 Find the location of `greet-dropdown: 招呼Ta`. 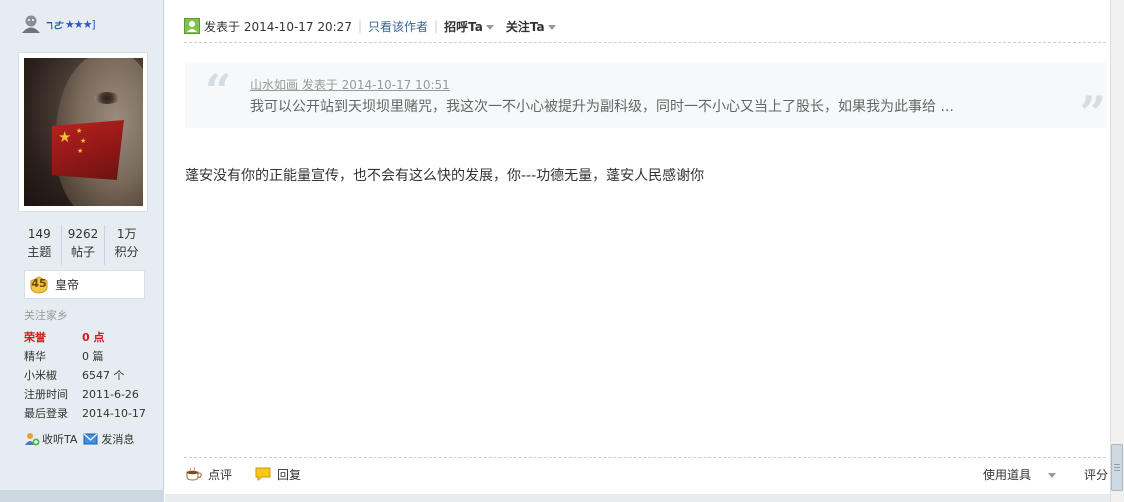

greet-dropdown: 招呼Ta is located at coordinates (469, 26).